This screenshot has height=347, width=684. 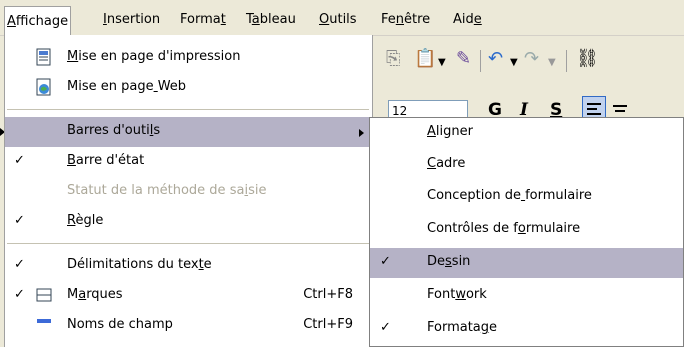 I want to click on fields-marks-icon, so click(x=44, y=295).